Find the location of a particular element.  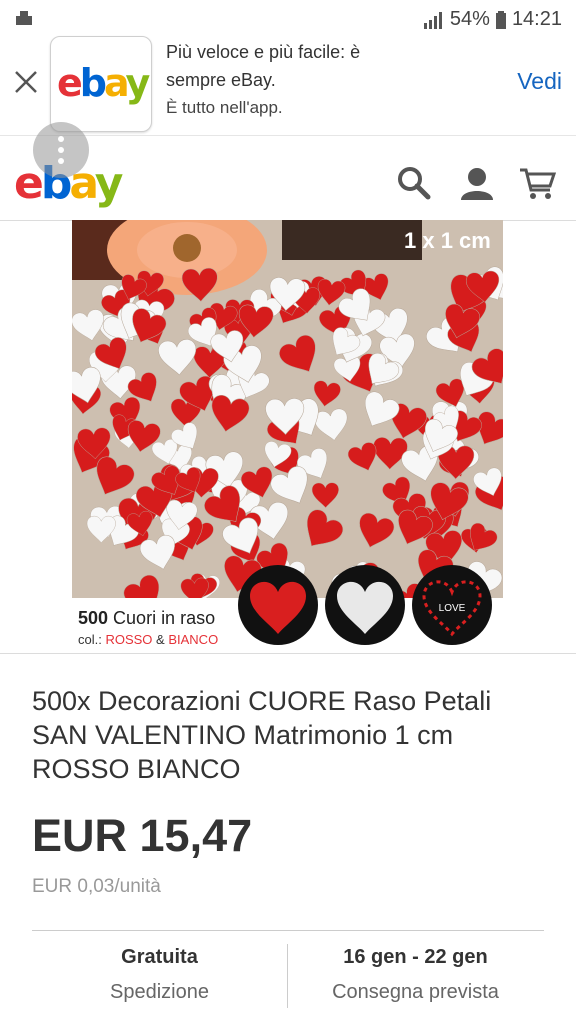

product-price: EUR 15,47 is located at coordinates (142, 835).